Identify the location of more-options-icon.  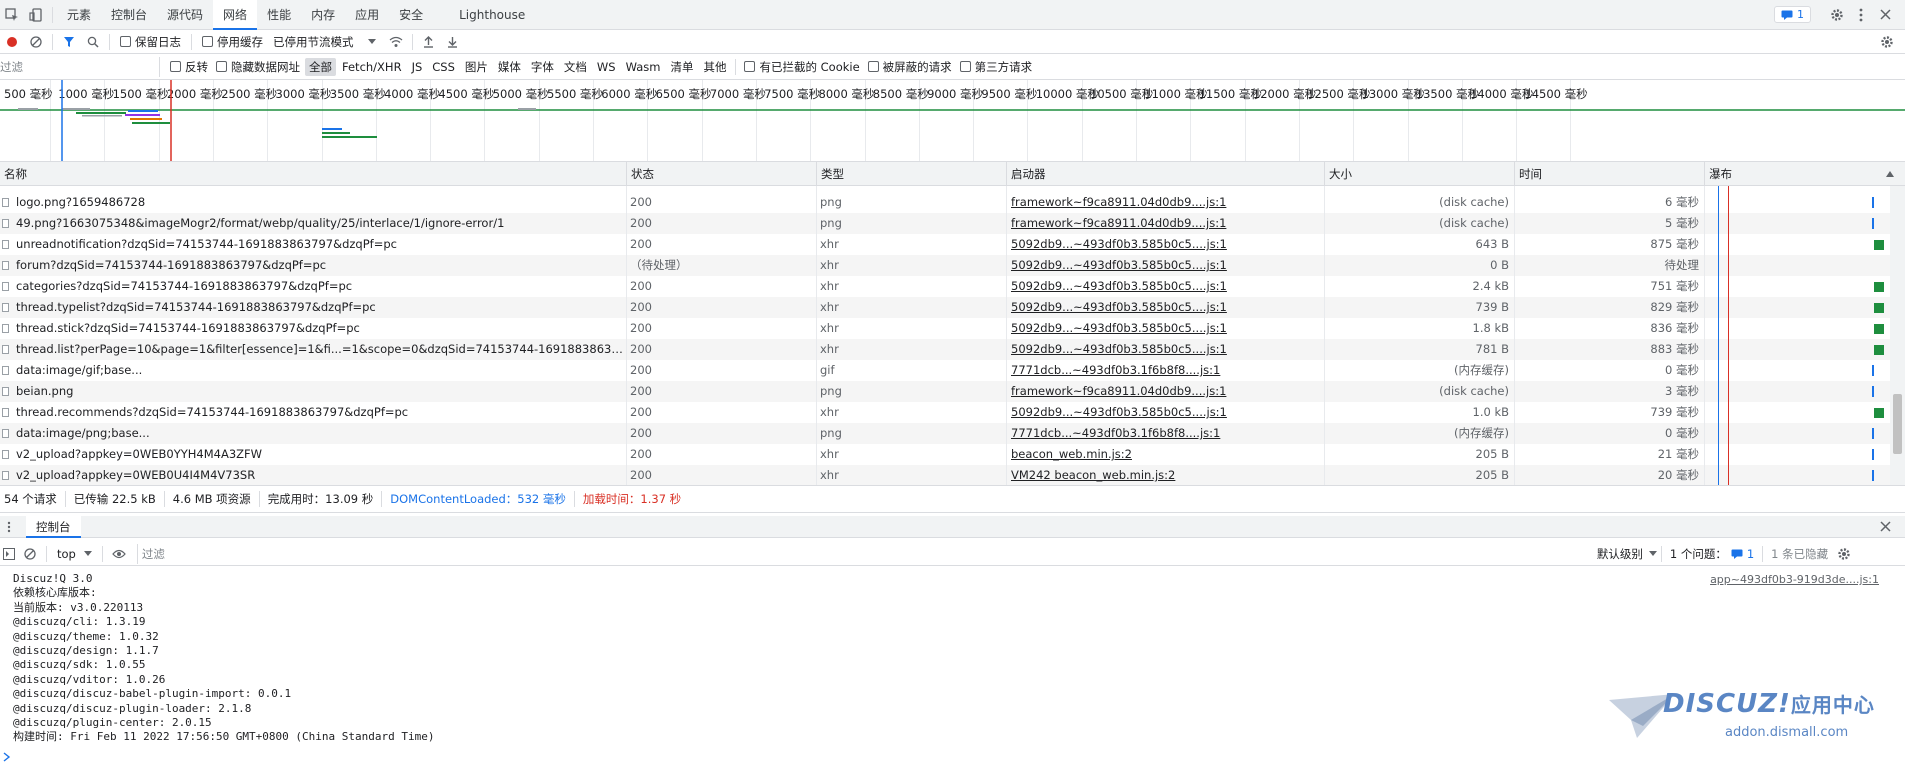
(1861, 15).